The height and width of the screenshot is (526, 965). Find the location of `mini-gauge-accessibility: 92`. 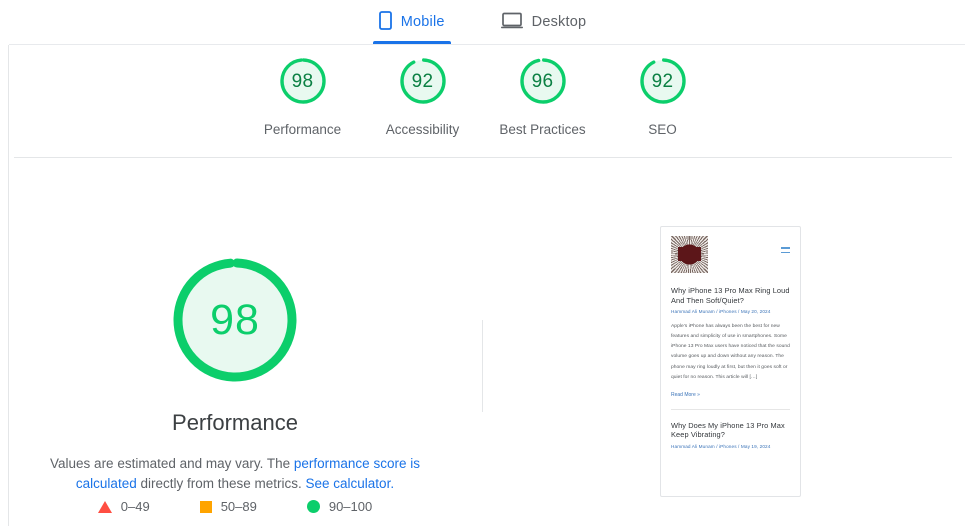

mini-gauge-accessibility: 92 is located at coordinates (423, 81).